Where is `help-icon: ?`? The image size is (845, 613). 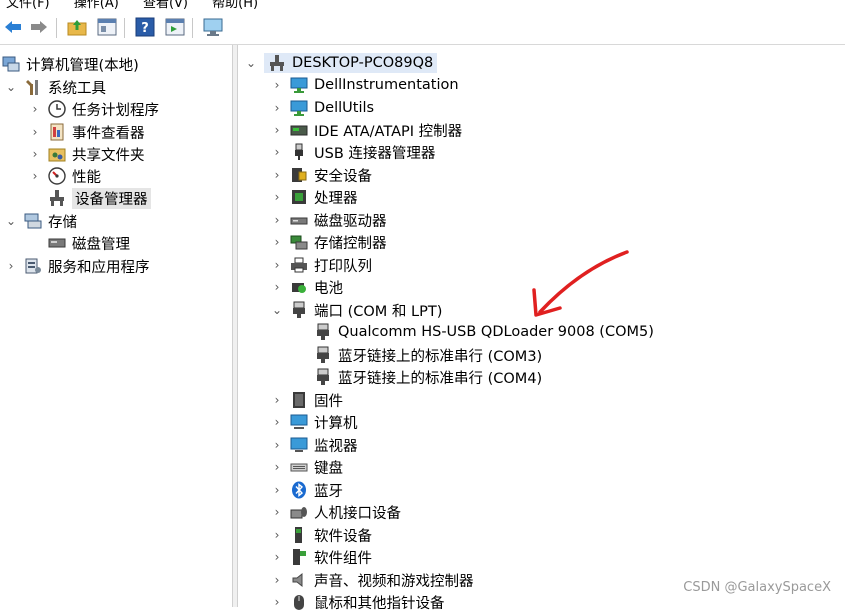 help-icon: ? is located at coordinates (145, 27).